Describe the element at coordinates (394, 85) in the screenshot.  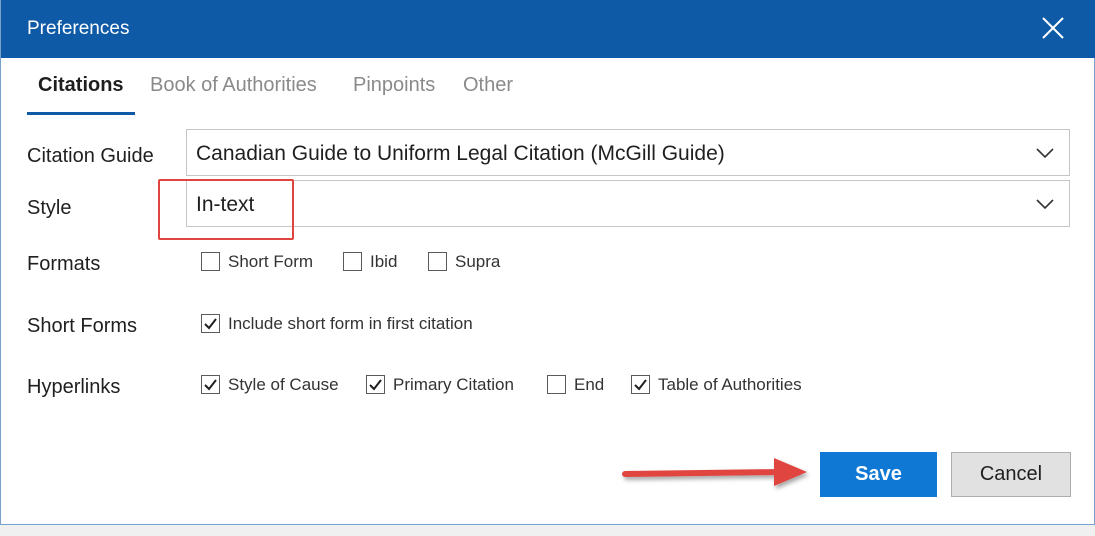
I see `tab-pinpoints: Pinpoints` at that location.